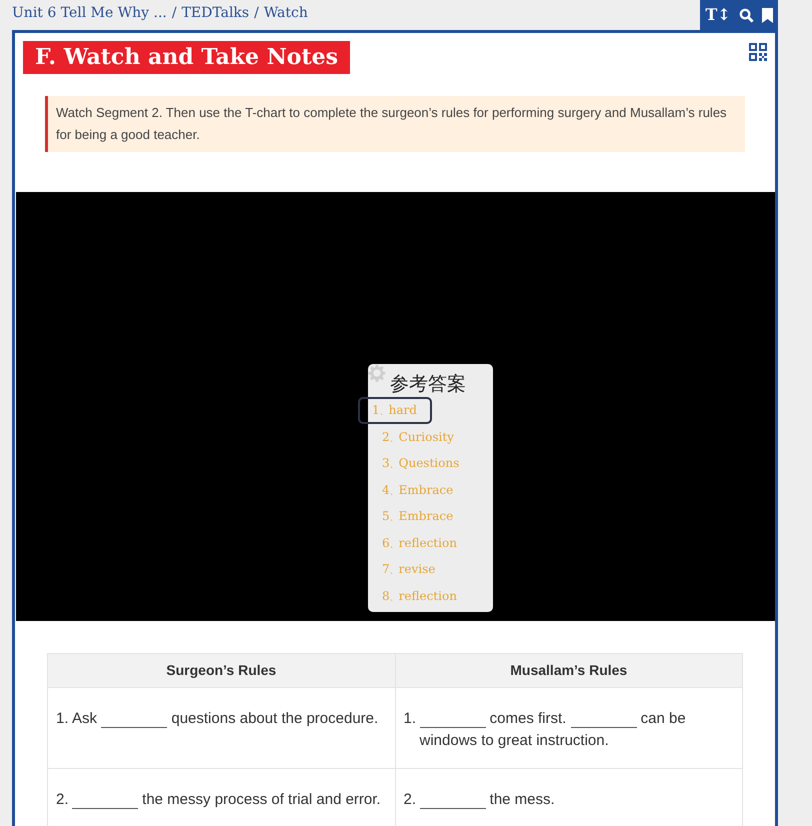 This screenshot has height=826, width=812. I want to click on answer-item: 7、revise, so click(430, 569).